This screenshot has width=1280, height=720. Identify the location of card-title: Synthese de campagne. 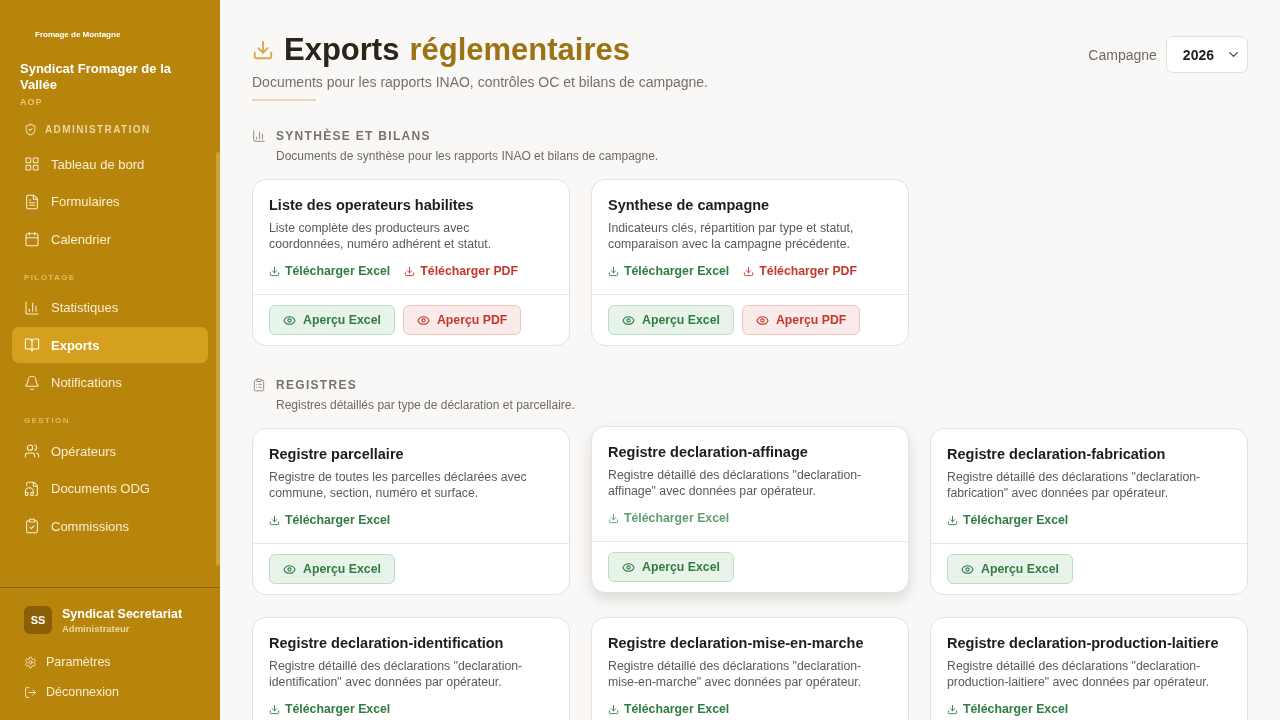
(689, 205).